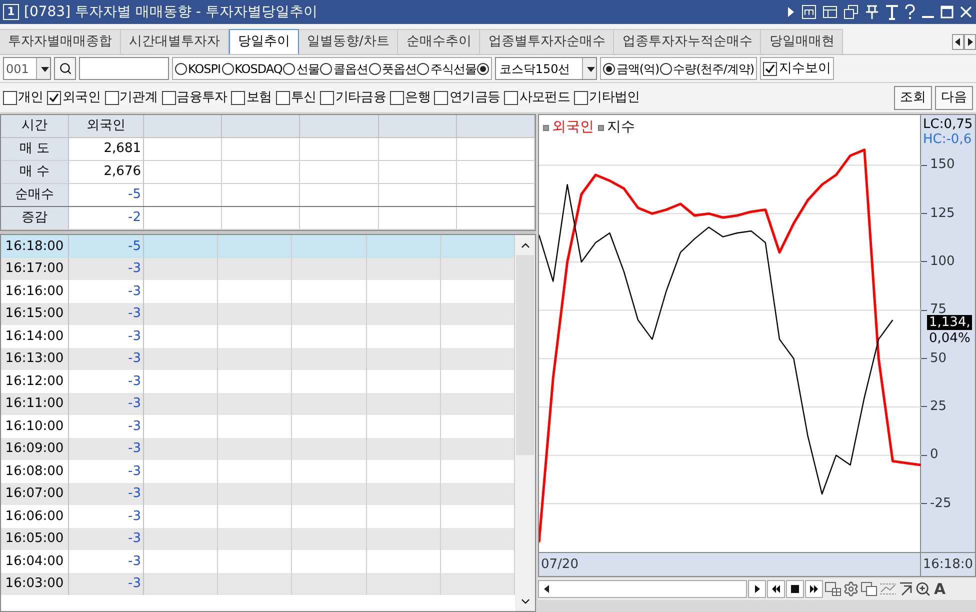  I want to click on start-date-label: 07/20, so click(730, 564).